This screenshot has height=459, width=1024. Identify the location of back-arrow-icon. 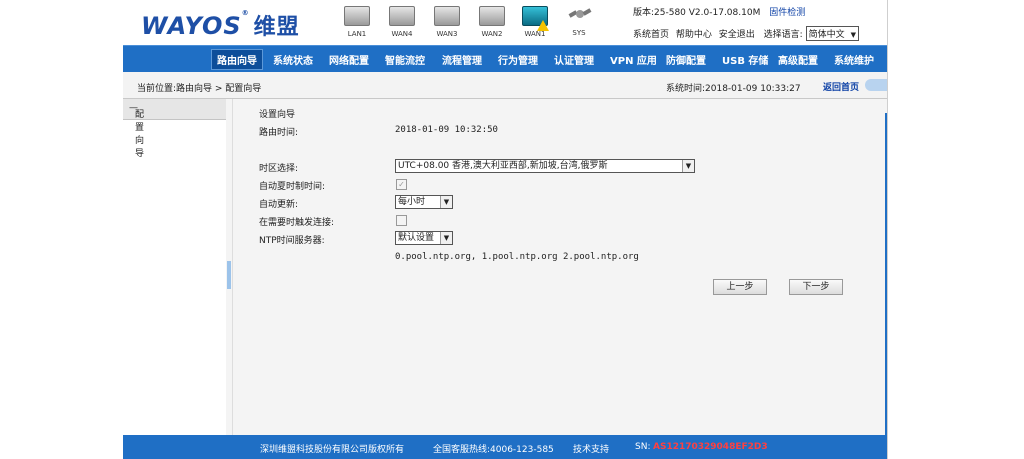
(876, 85).